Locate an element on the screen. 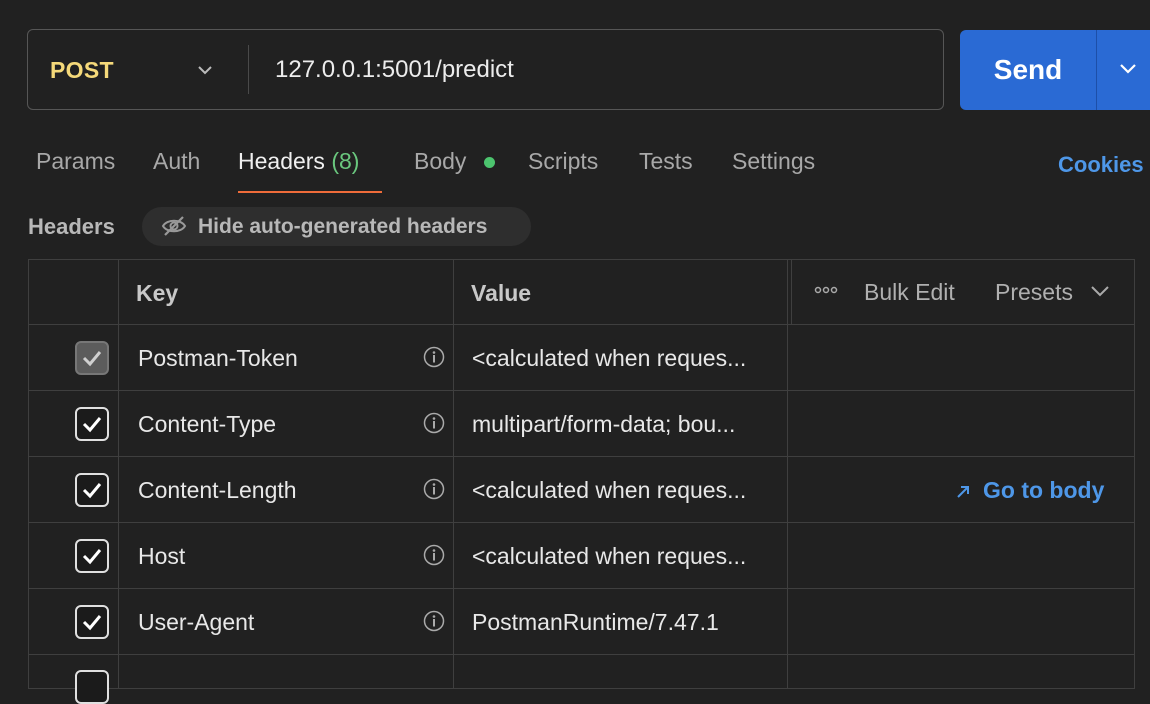 The image size is (1150, 704). tab-auth: Auth is located at coordinates (176, 161).